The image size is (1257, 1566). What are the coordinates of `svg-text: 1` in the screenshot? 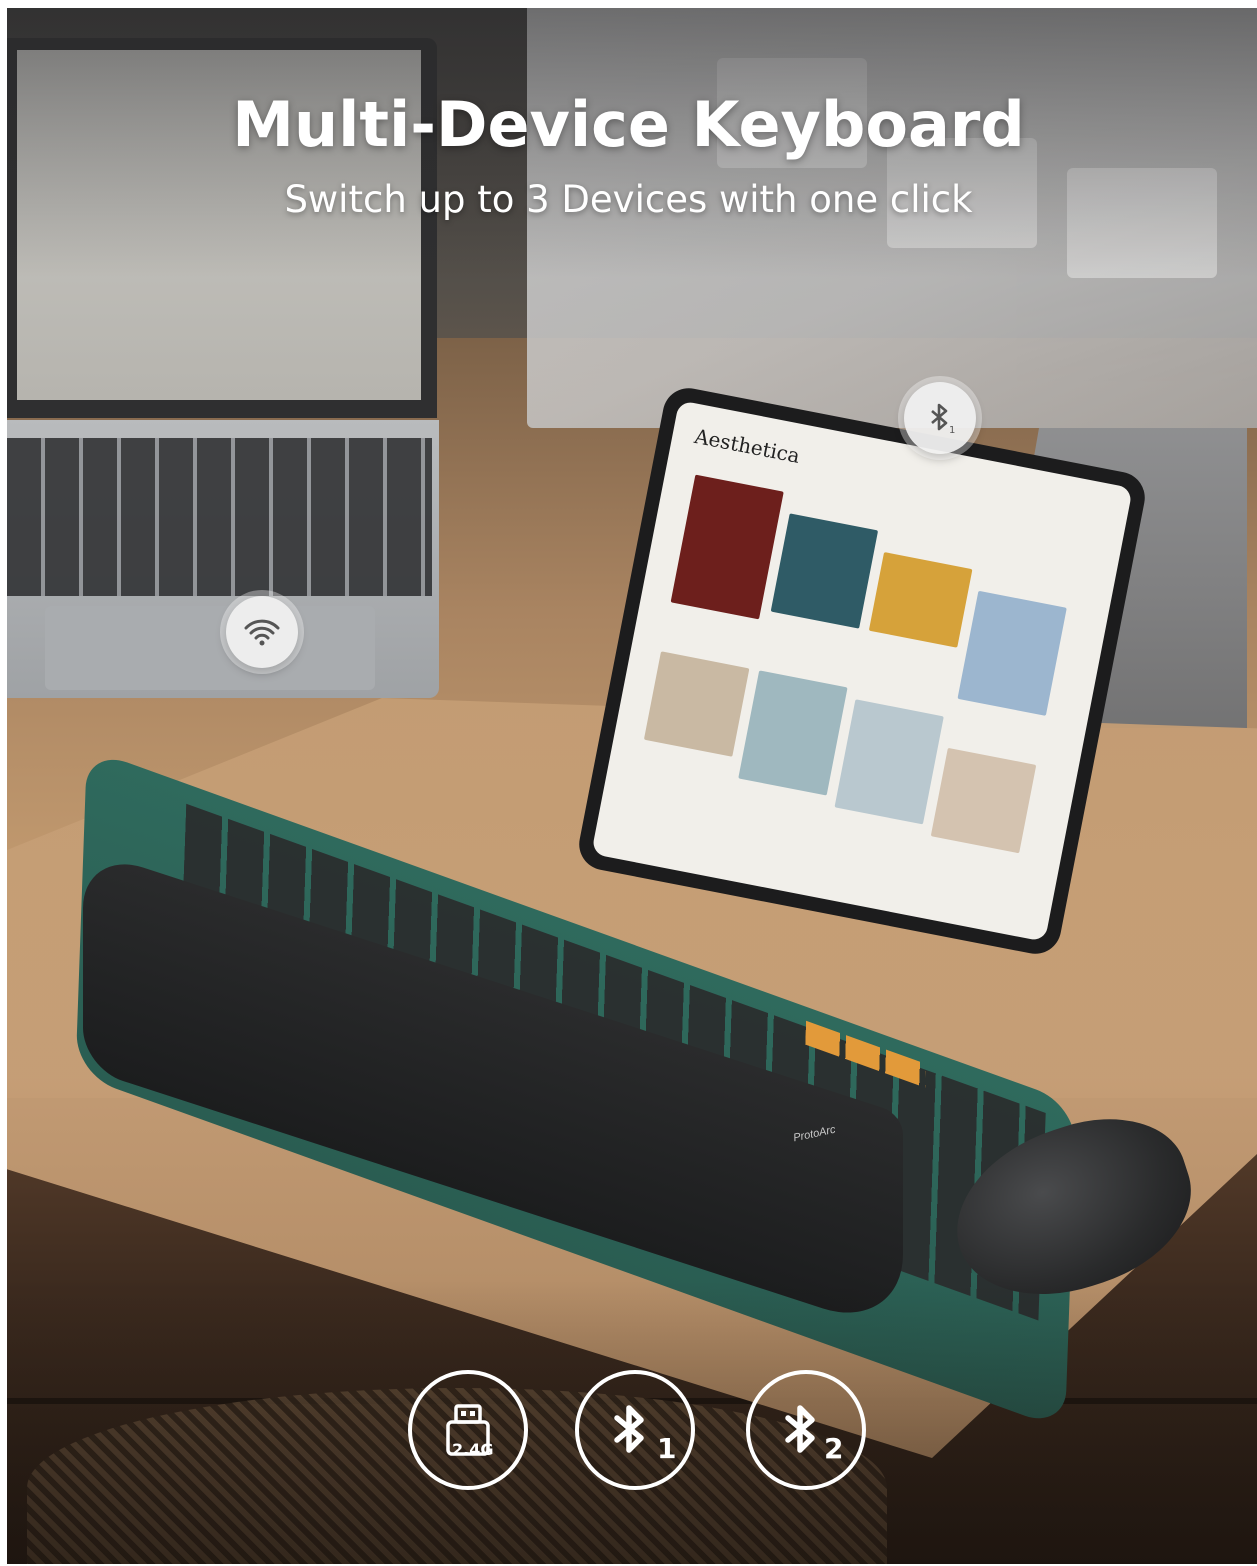 It's located at (952, 430).